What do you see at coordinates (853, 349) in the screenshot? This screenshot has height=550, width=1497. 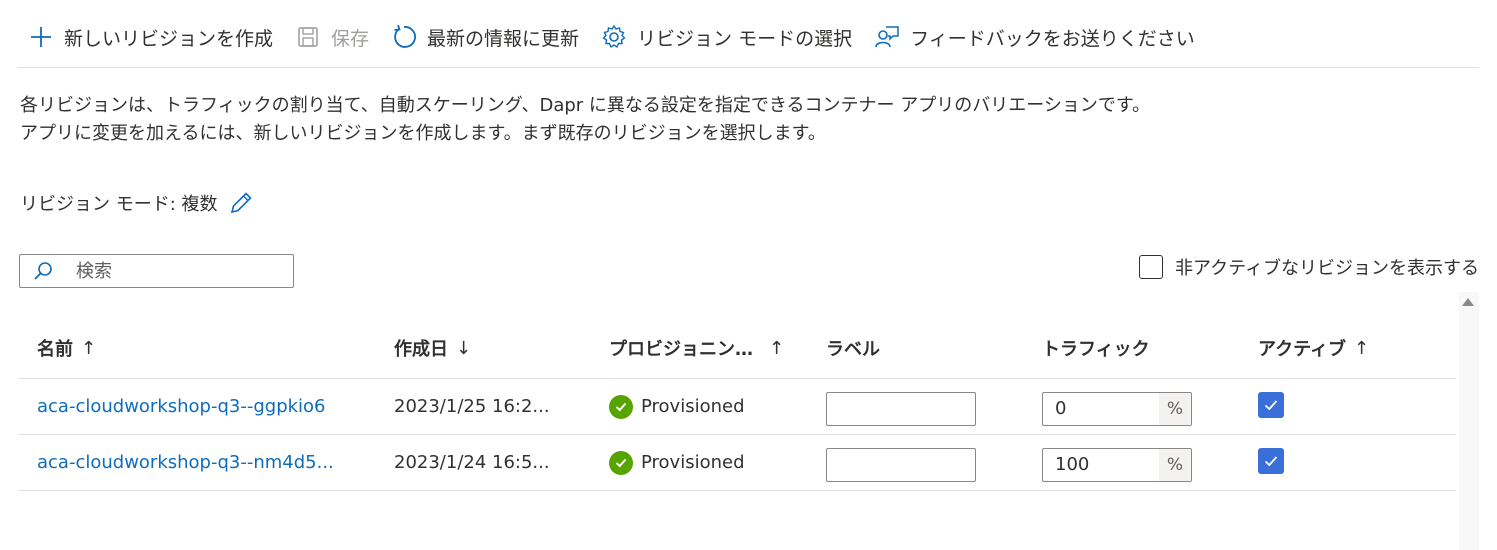 I see `column-label-label: ラベル` at bounding box center [853, 349].